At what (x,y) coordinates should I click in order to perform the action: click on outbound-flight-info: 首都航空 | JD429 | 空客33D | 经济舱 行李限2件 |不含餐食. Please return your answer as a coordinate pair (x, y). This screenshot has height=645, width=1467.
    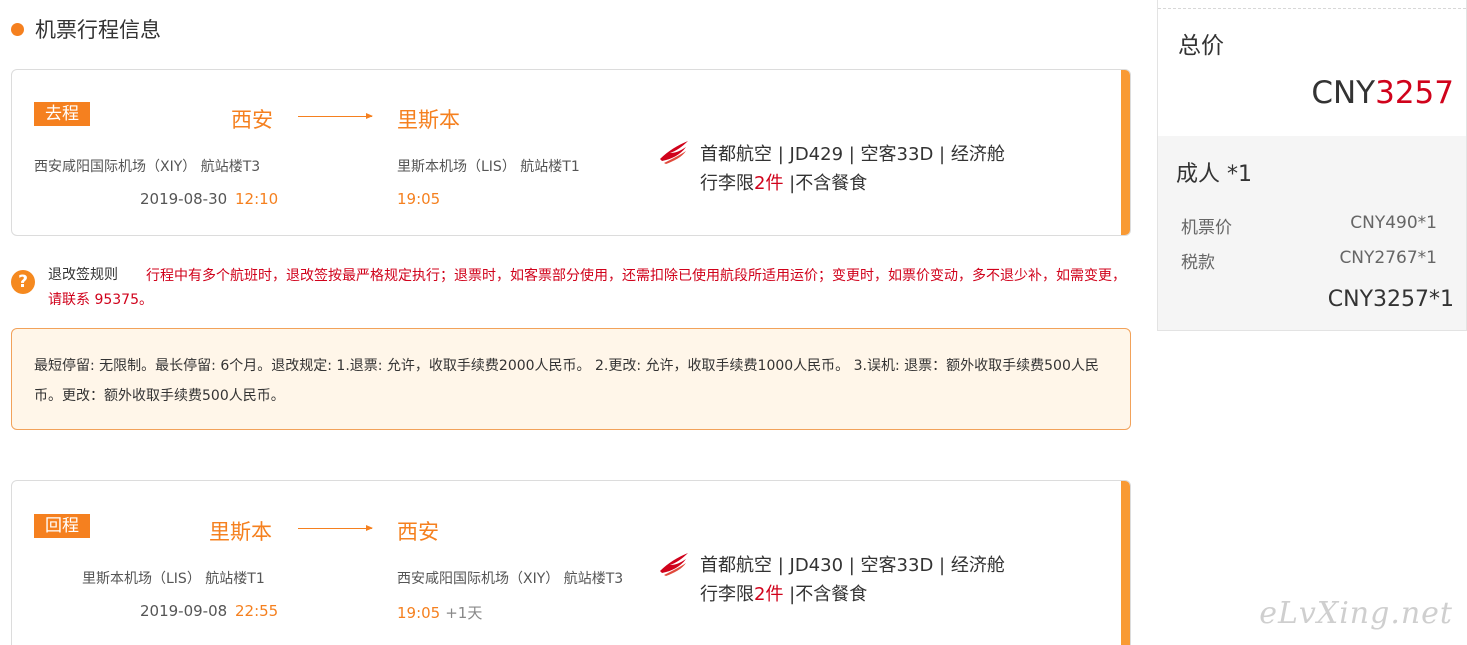
    Looking at the image, I should click on (852, 169).